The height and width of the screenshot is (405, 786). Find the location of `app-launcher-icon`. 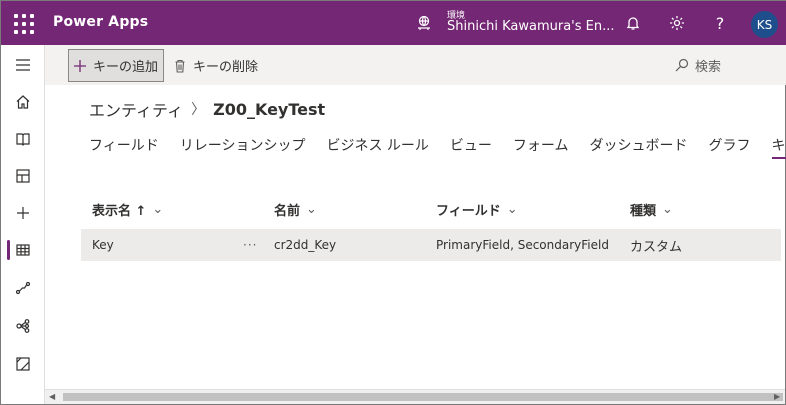

app-launcher-icon is located at coordinates (23, 23).